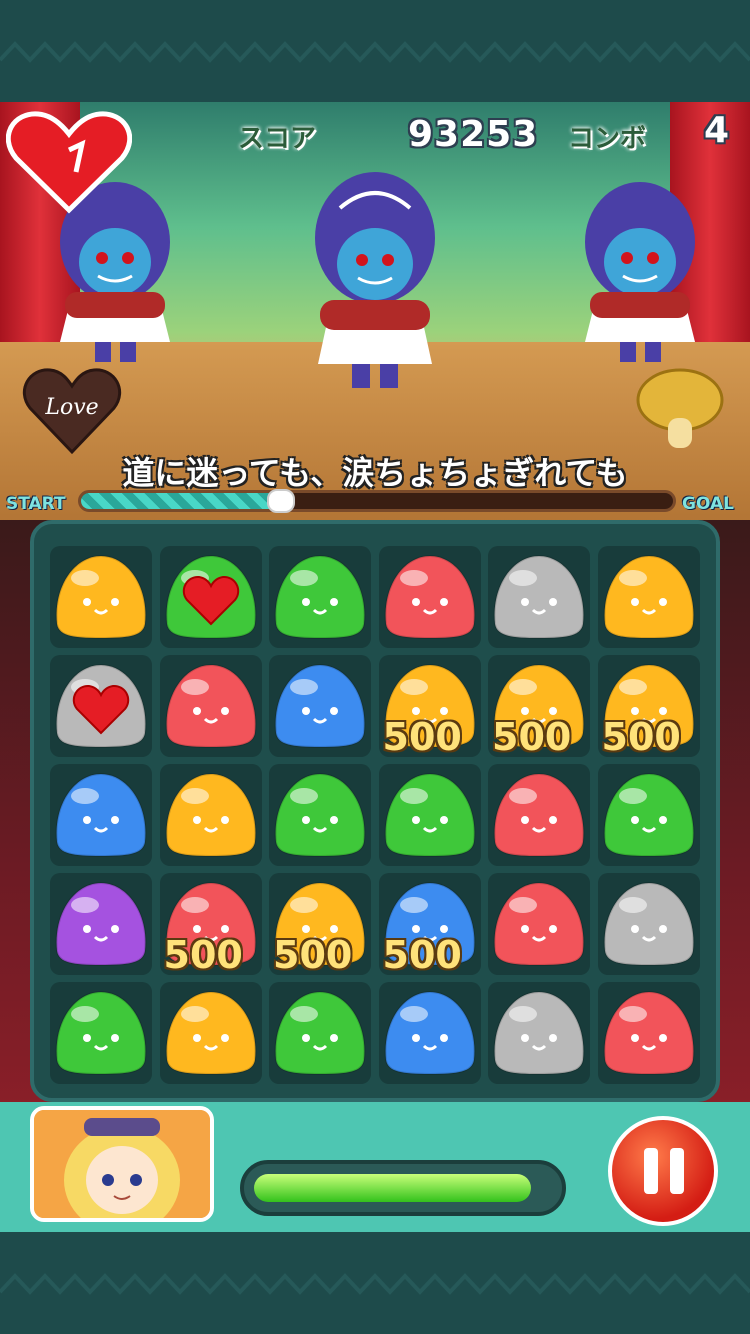 The width and height of the screenshot is (750, 1334). I want to click on progress-goal-label: GOAL, so click(708, 504).